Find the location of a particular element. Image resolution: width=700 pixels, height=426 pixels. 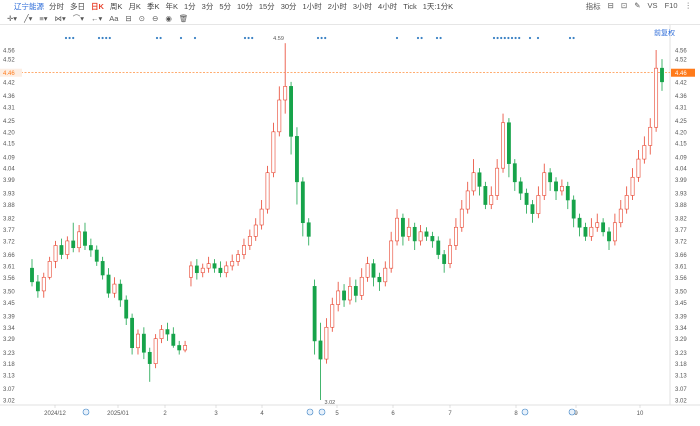

right-price-tick: 4.36 is located at coordinates (681, 97).